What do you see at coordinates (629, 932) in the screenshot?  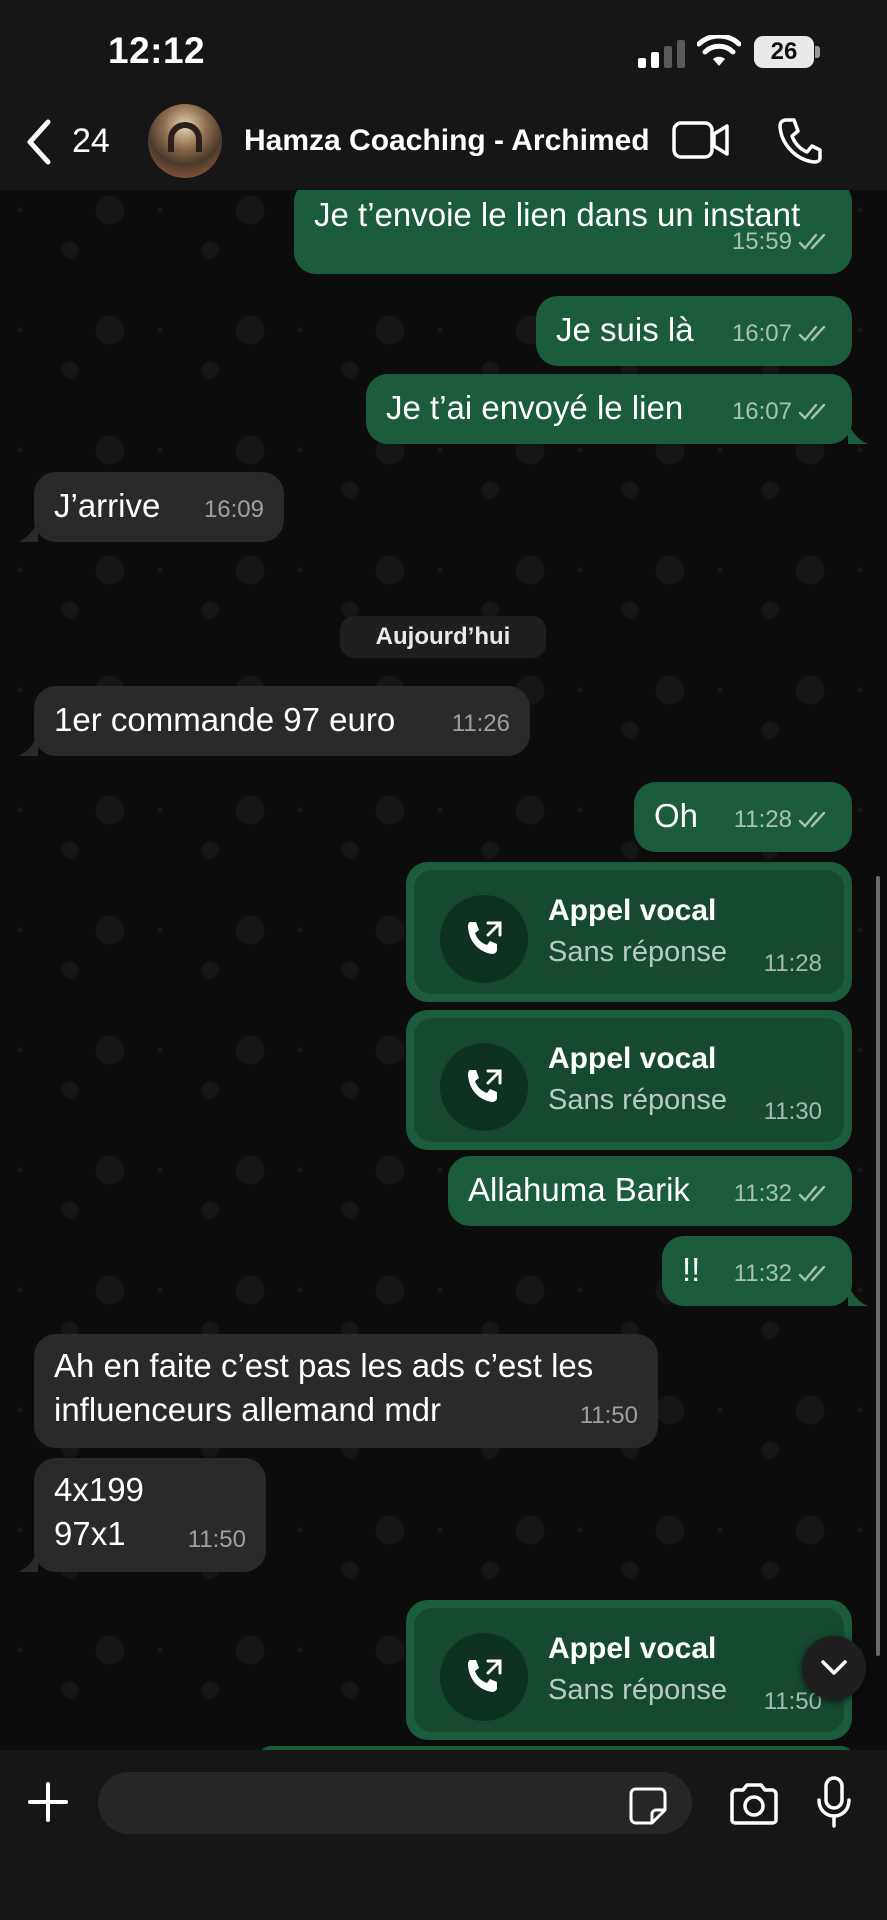 I see `missed-call-card: Appel vocal Sans réponse 11:28` at bounding box center [629, 932].